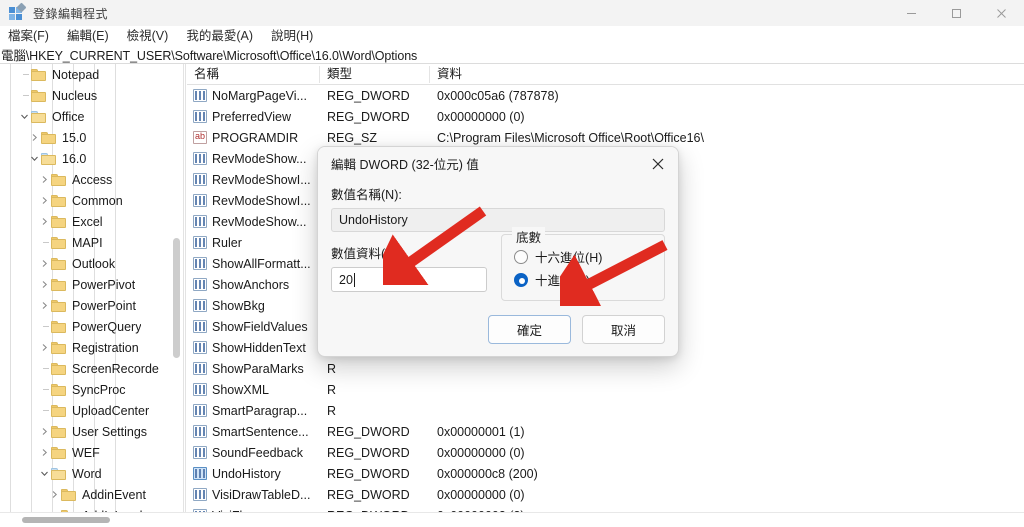 The width and height of the screenshot is (1024, 527). I want to click on tree-item-16-0: 16.0, so click(91, 158).